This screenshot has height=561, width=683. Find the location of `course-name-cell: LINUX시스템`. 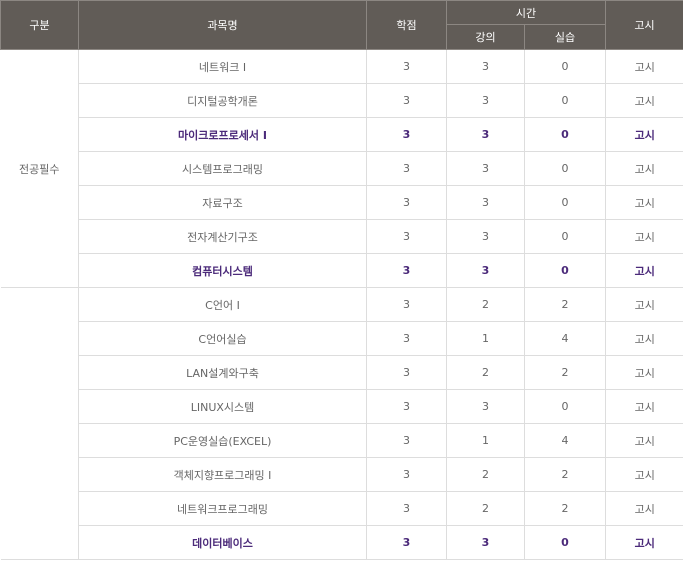

course-name-cell: LINUX시스템 is located at coordinates (222, 406).